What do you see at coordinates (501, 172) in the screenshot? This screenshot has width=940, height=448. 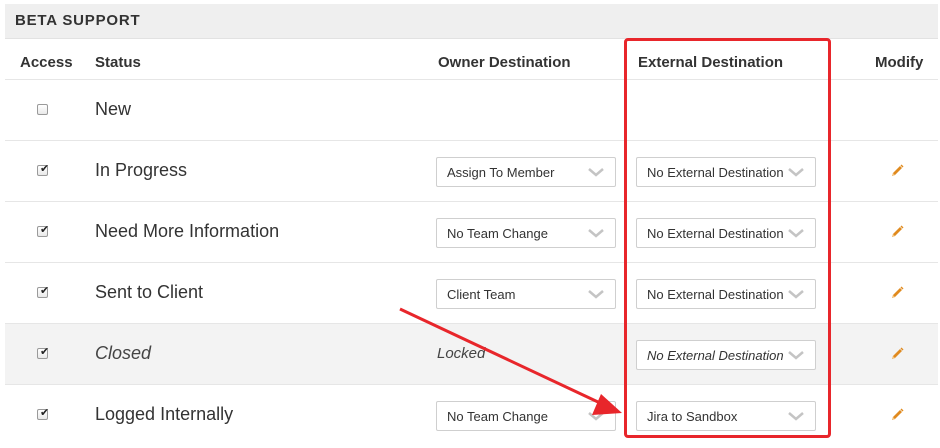 I see `owner-destination-value: Assign To Member` at bounding box center [501, 172].